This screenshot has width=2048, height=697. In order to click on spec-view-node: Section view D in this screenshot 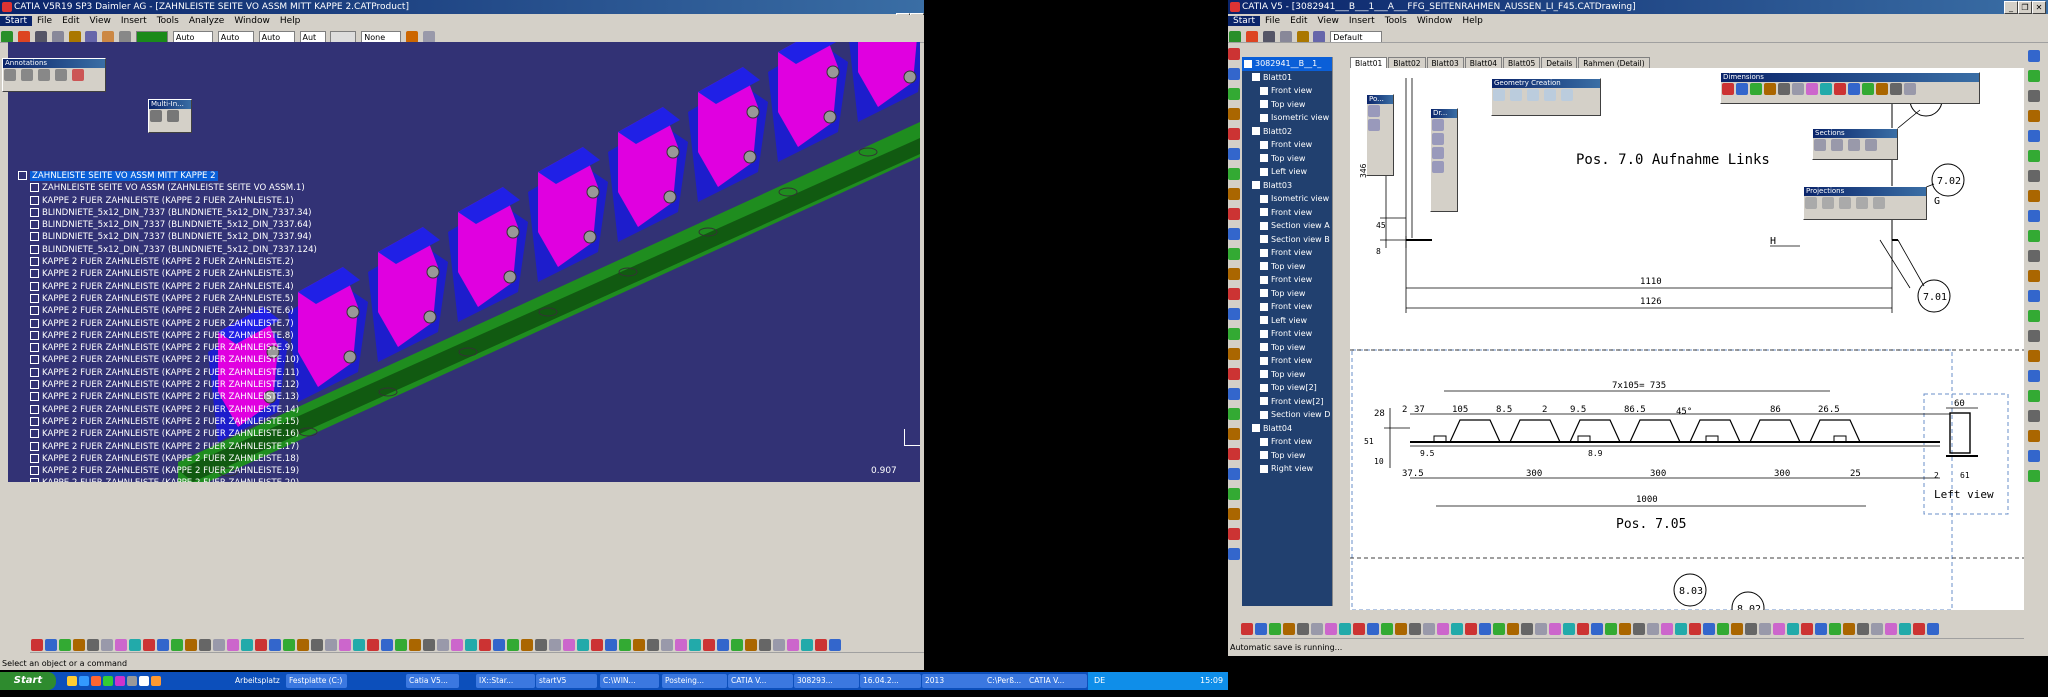, I will do `click(1287, 415)`.